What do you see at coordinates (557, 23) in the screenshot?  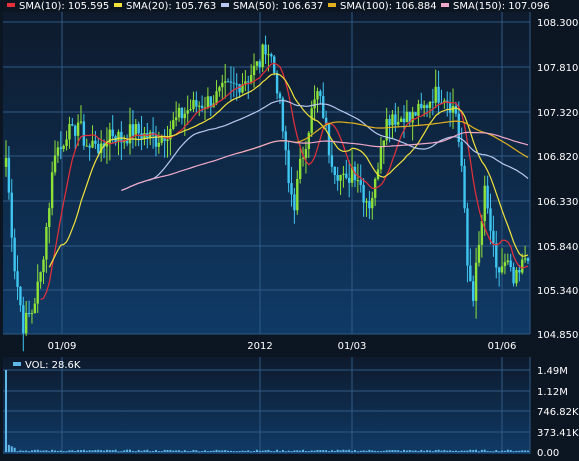 I see `y-tick-label: 108.300` at bounding box center [557, 23].